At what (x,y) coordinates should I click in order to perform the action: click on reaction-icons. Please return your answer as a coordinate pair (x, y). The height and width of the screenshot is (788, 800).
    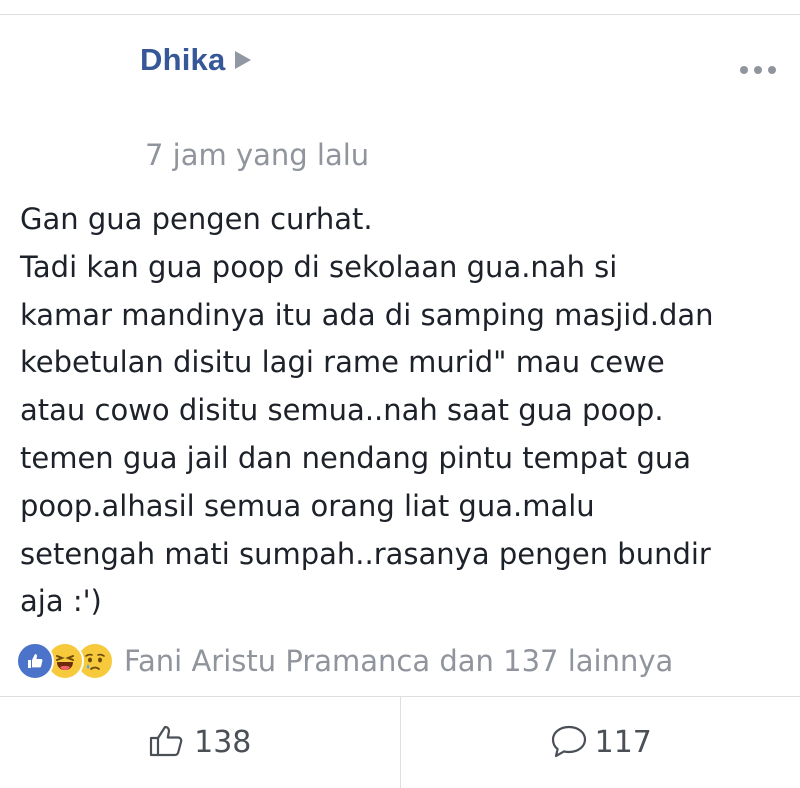
    Looking at the image, I should click on (65, 661).